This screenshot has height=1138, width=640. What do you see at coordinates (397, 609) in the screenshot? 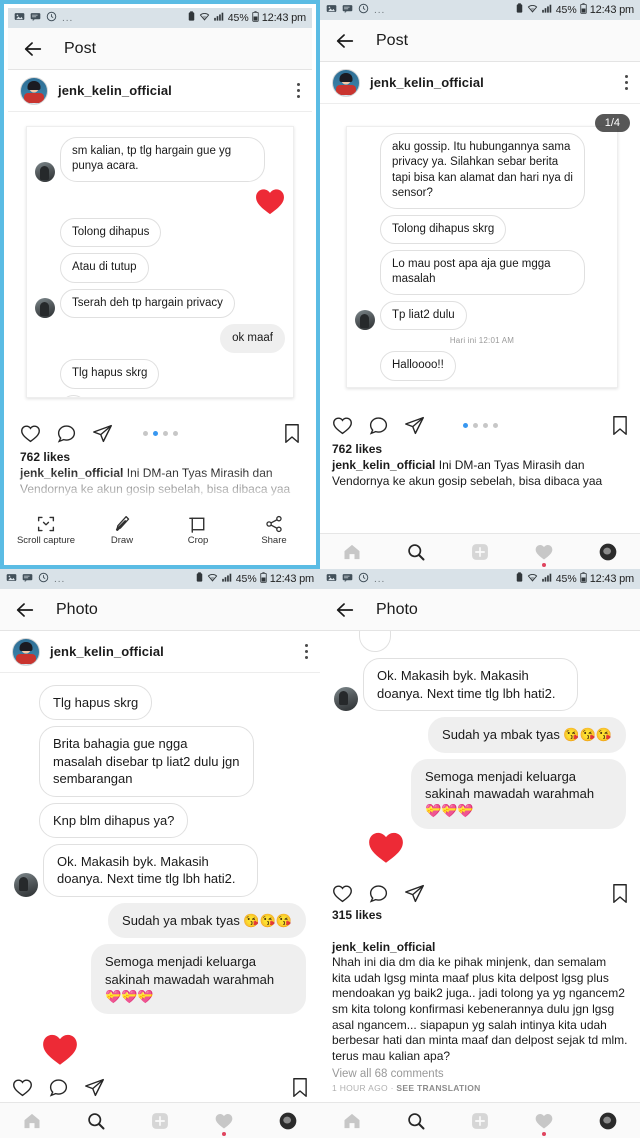
I see `app-bar-title: Photo` at bounding box center [397, 609].